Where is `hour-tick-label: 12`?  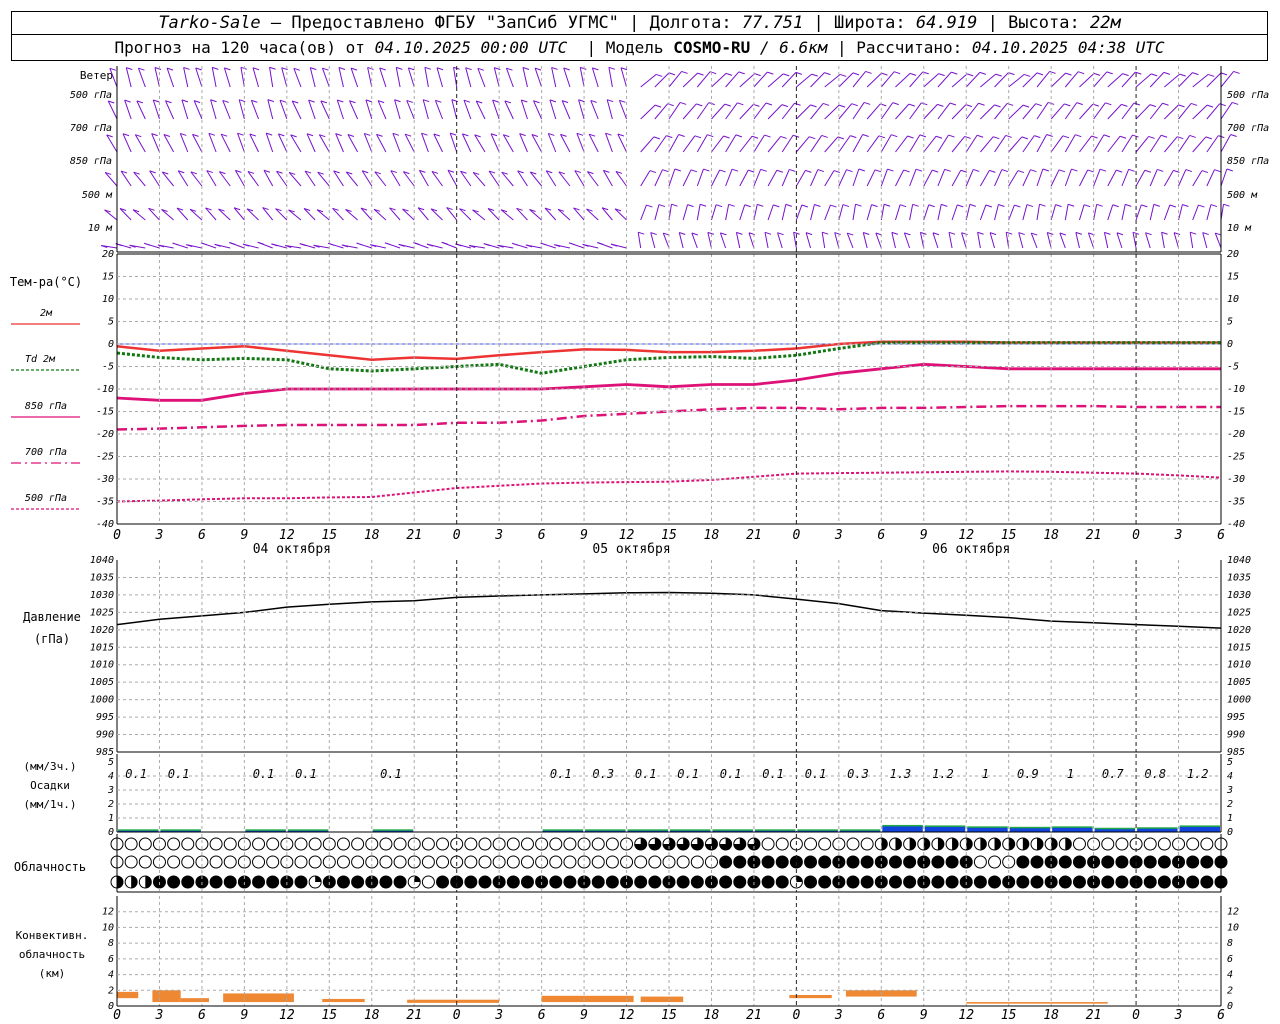
hour-tick-label: 12 is located at coordinates (627, 1015).